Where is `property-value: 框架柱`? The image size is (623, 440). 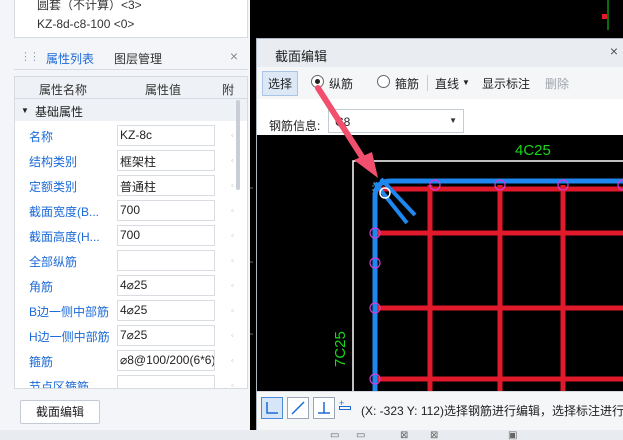
property-value: 框架柱 is located at coordinates (166, 160).